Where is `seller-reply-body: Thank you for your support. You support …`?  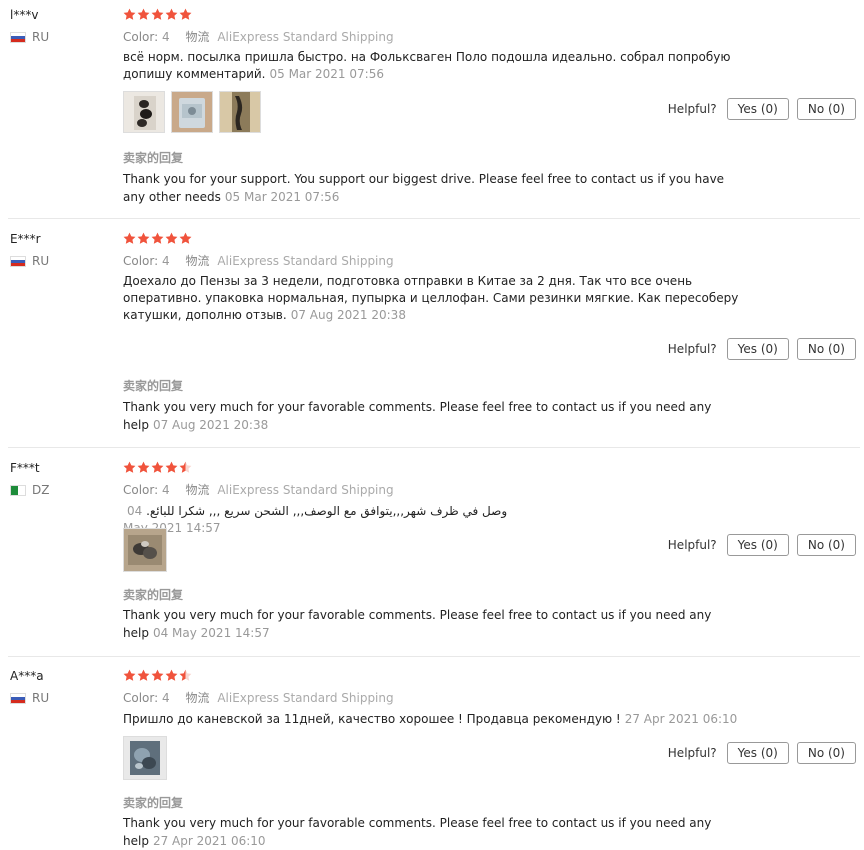 seller-reply-body: Thank you for your support. You support … is located at coordinates (424, 188).